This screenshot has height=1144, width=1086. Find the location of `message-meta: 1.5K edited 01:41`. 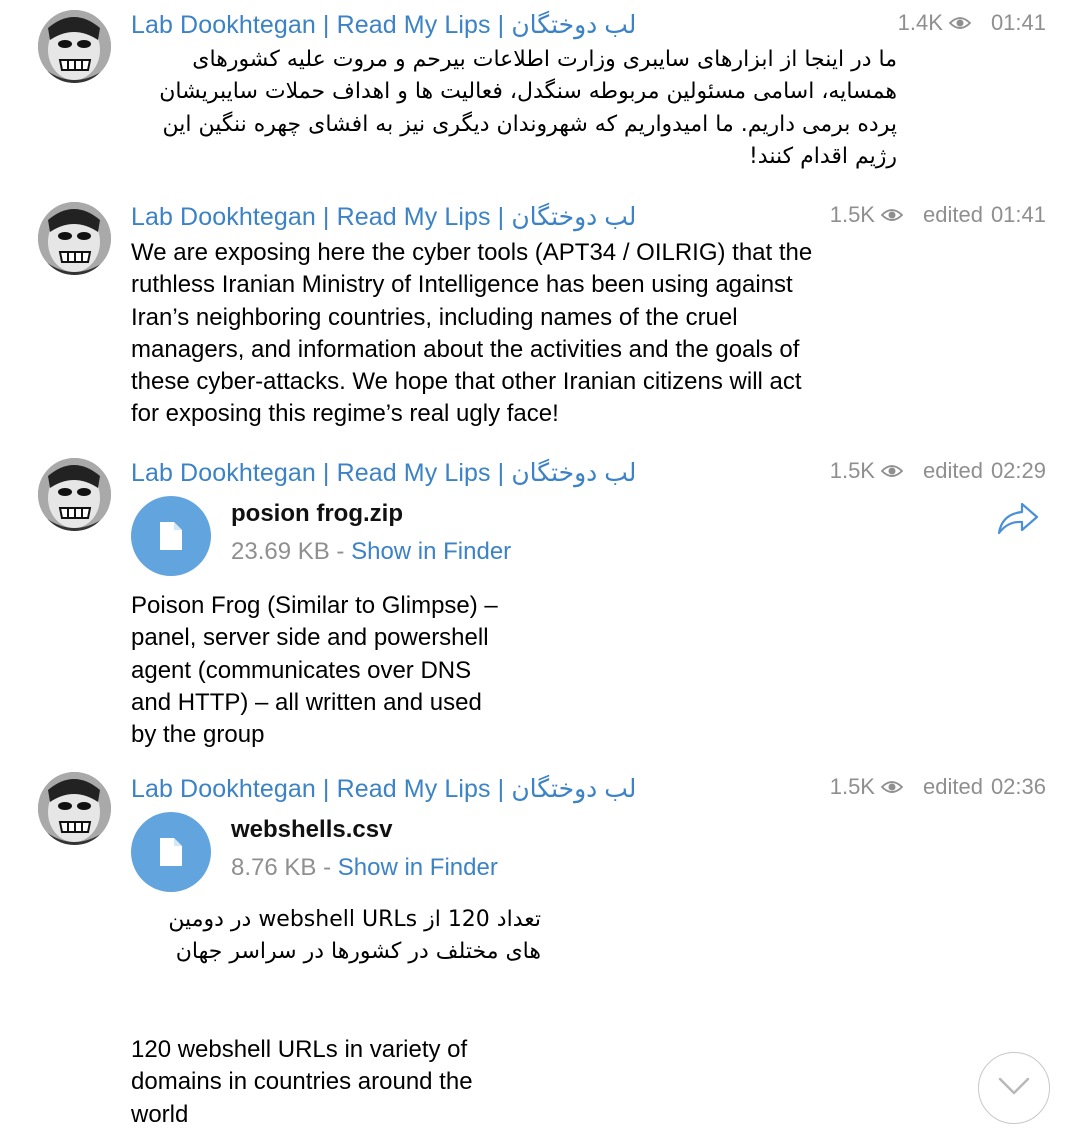

message-meta: 1.5K edited 01:41 is located at coordinates (938, 215).